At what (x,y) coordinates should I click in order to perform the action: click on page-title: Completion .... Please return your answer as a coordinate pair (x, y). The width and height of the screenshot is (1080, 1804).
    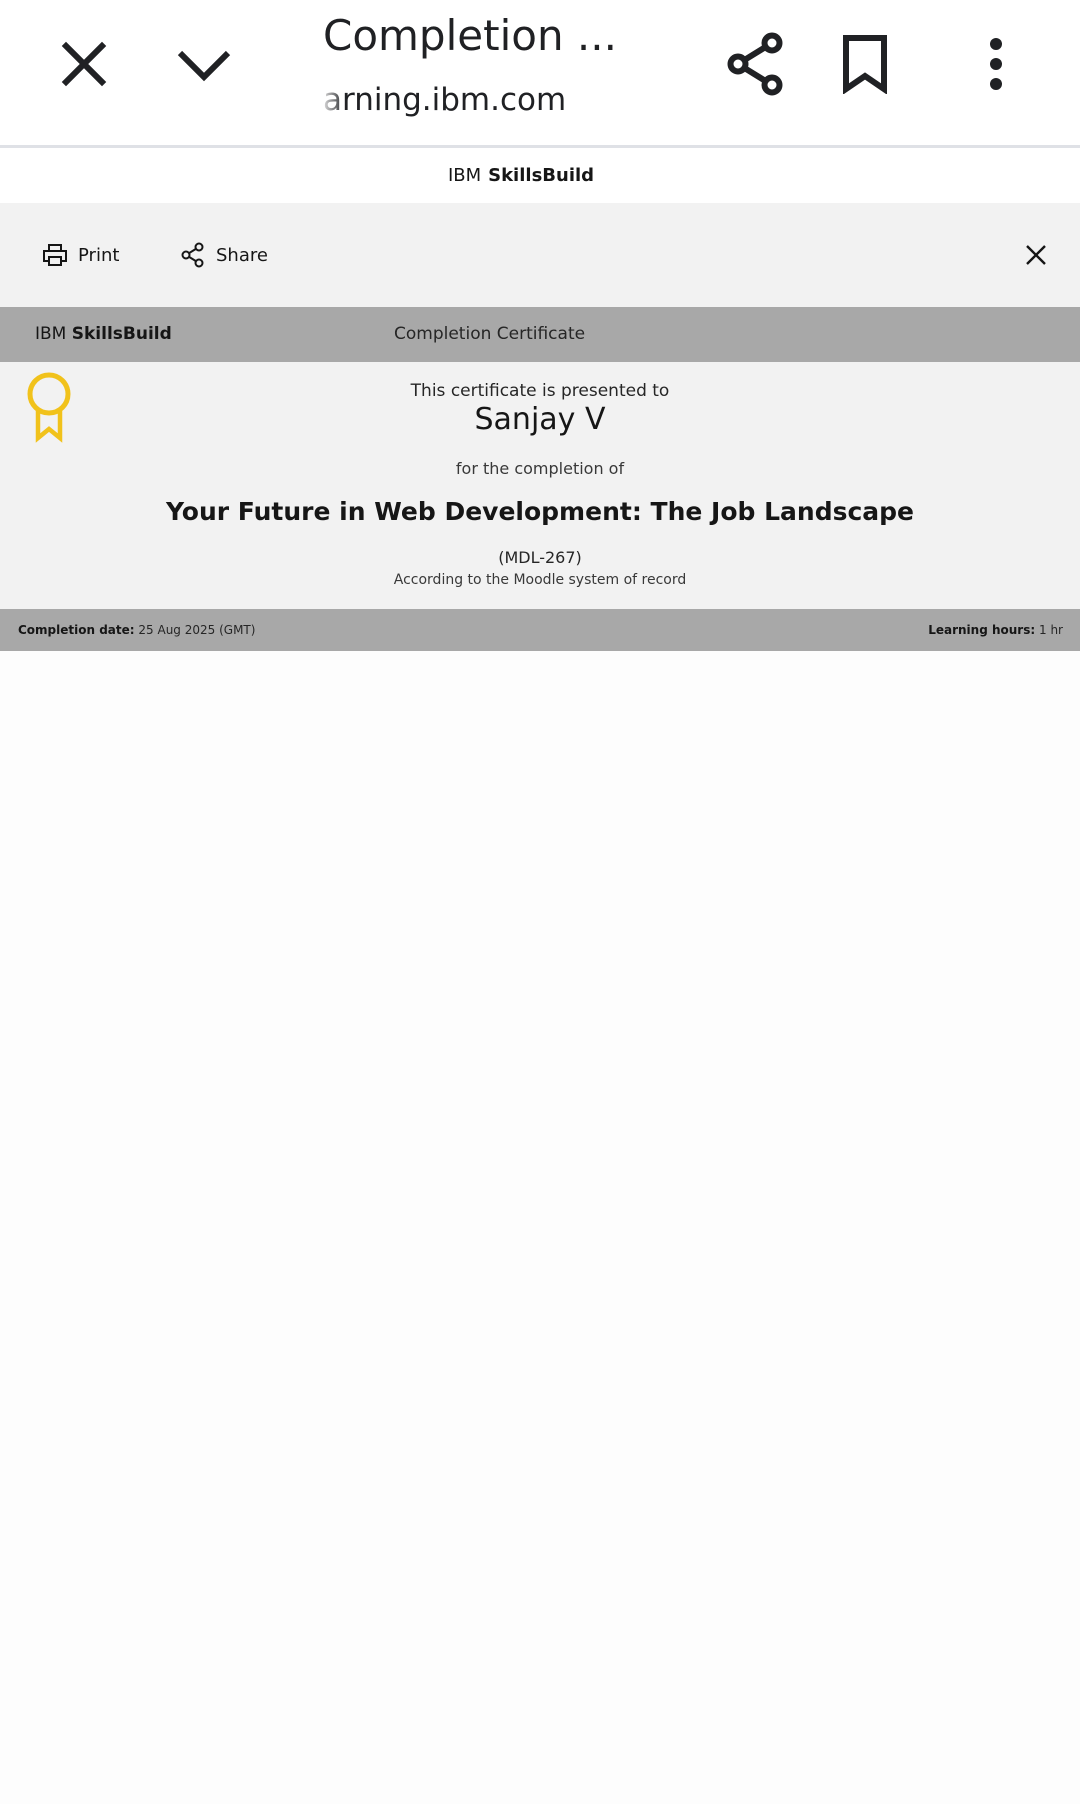
    Looking at the image, I should click on (470, 35).